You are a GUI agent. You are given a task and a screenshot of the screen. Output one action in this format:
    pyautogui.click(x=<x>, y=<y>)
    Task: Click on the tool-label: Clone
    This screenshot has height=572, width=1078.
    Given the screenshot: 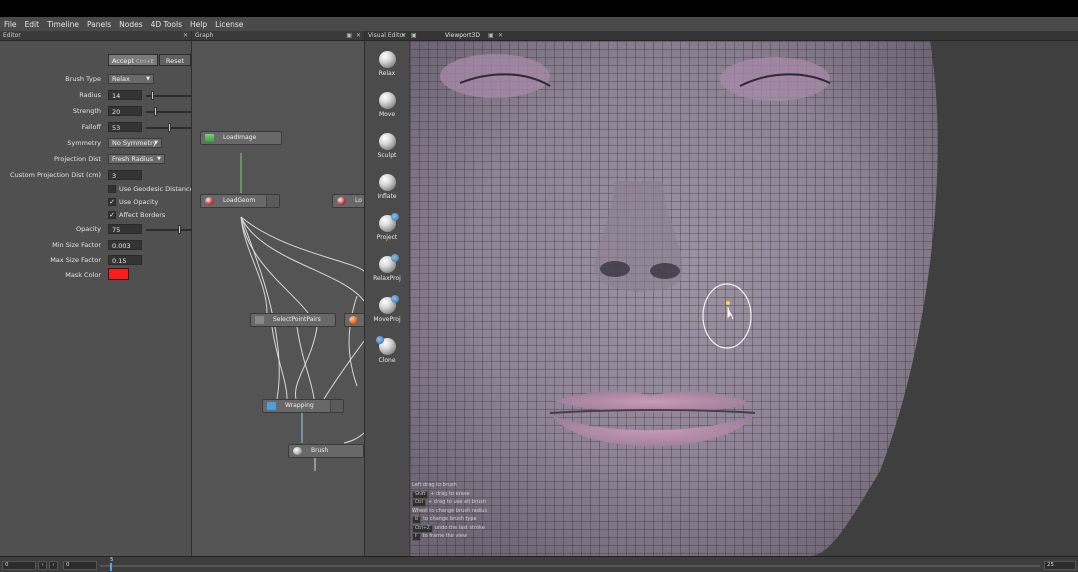 What is the action you would take?
    pyautogui.click(x=387, y=360)
    